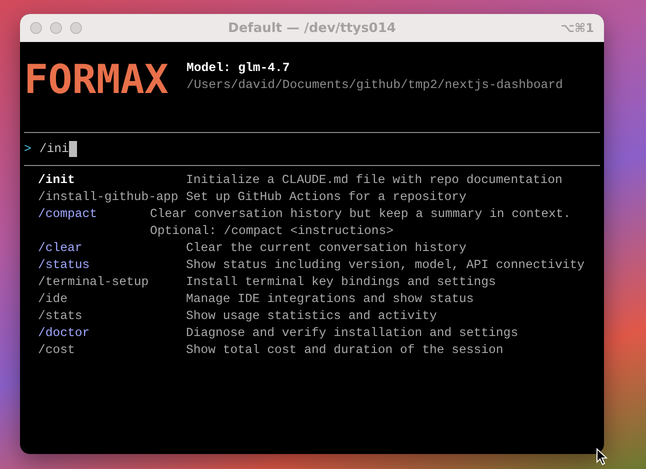 The height and width of the screenshot is (469, 646). I want to click on command-name: /doctor, so click(112, 333).